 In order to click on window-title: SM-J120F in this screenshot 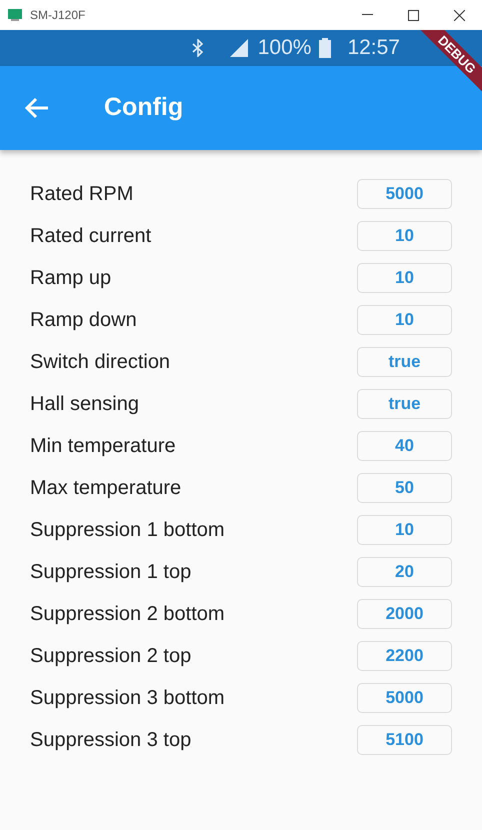, I will do `click(58, 15)`.